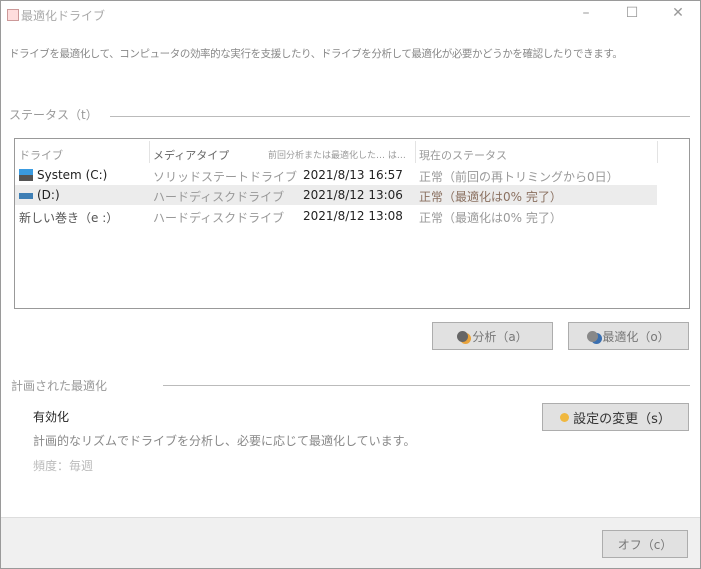  Describe the element at coordinates (26, 196) in the screenshot. I see `hdd-drive-icon` at that location.